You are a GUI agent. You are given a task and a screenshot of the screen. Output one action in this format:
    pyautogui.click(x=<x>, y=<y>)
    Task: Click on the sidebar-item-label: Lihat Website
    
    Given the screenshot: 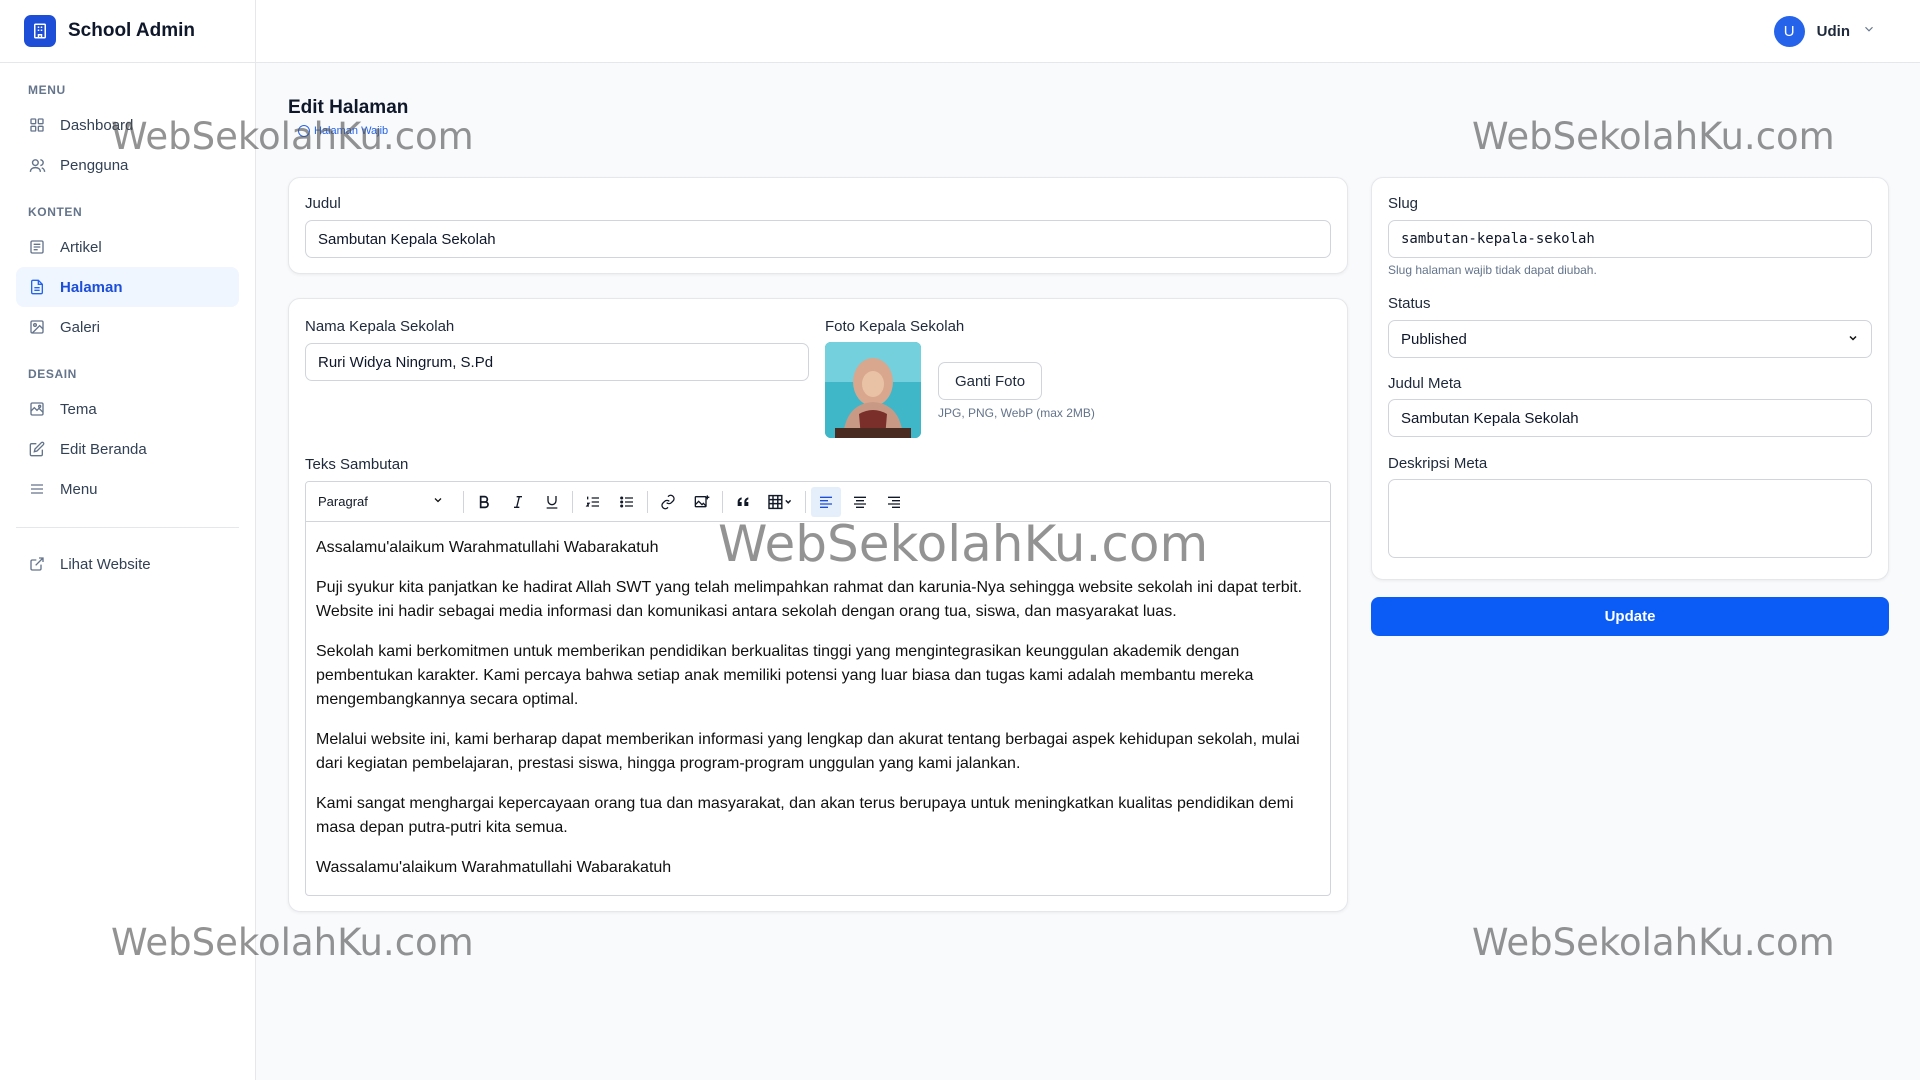 What is the action you would take?
    pyautogui.click(x=105, y=564)
    